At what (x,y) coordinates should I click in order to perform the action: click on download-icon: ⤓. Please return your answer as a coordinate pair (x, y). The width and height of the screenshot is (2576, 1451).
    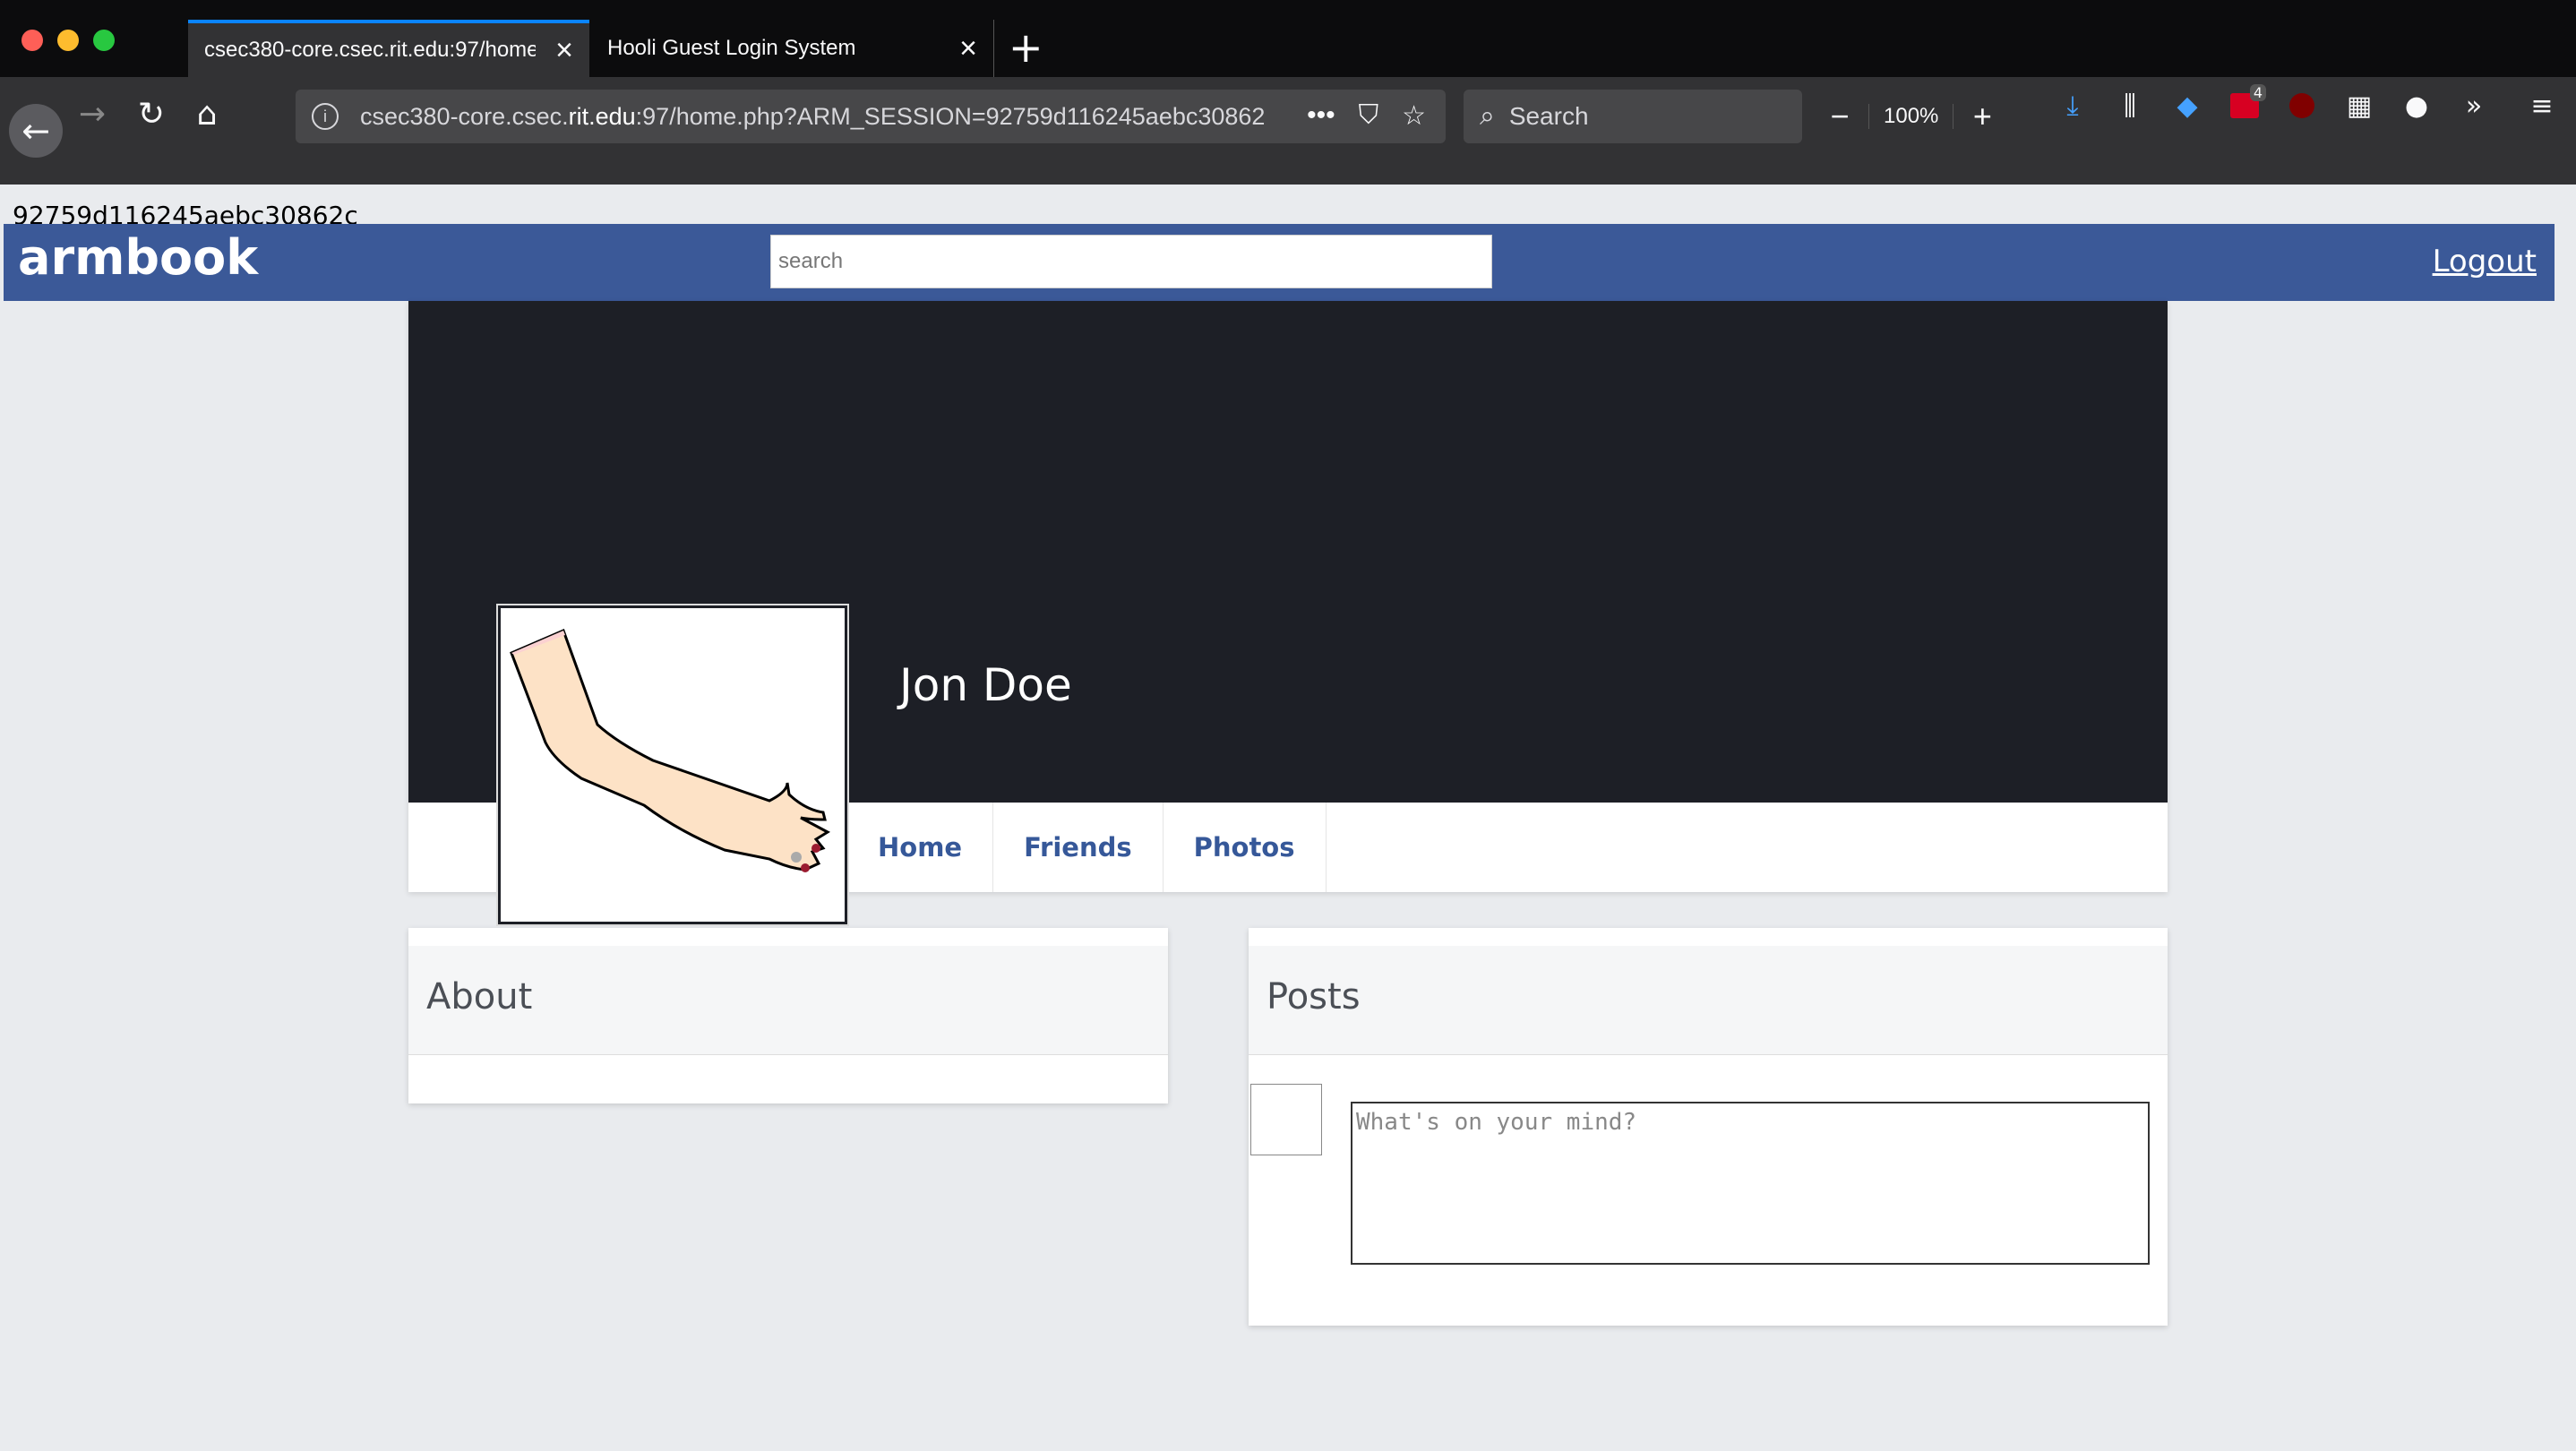
    Looking at the image, I should click on (2073, 106).